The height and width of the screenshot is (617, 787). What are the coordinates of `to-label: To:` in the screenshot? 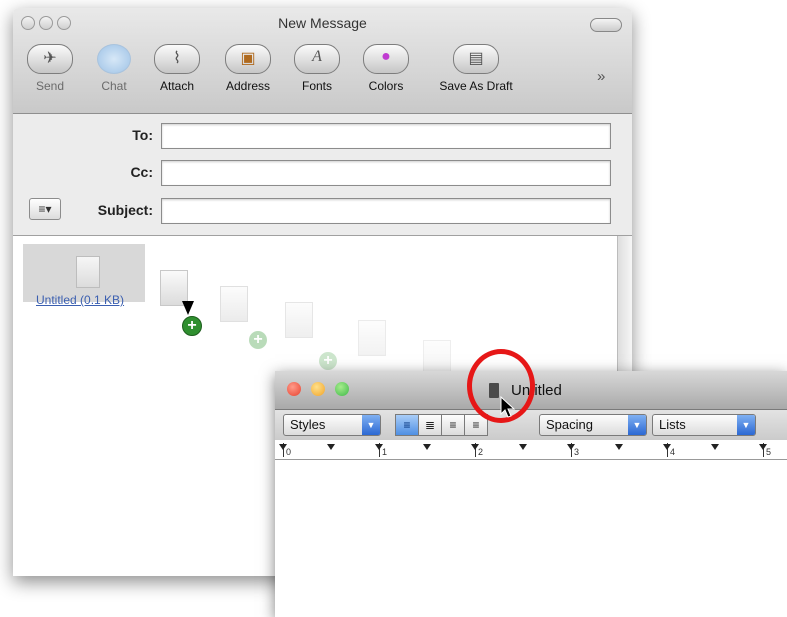 It's located at (142, 135).